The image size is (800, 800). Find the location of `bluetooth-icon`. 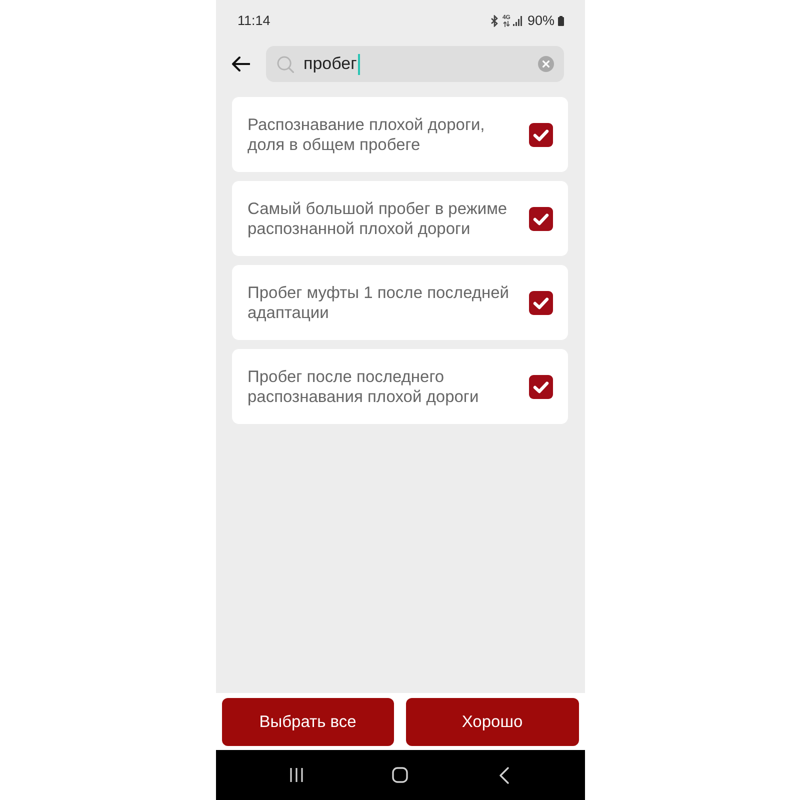

bluetooth-icon is located at coordinates (495, 21).